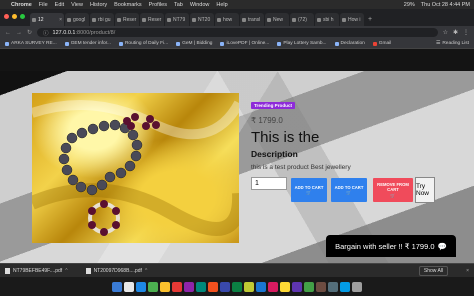 This screenshot has width=474, height=296. Describe the element at coordinates (349, 43) in the screenshot. I see `bookmark-item: Declaration` at that location.